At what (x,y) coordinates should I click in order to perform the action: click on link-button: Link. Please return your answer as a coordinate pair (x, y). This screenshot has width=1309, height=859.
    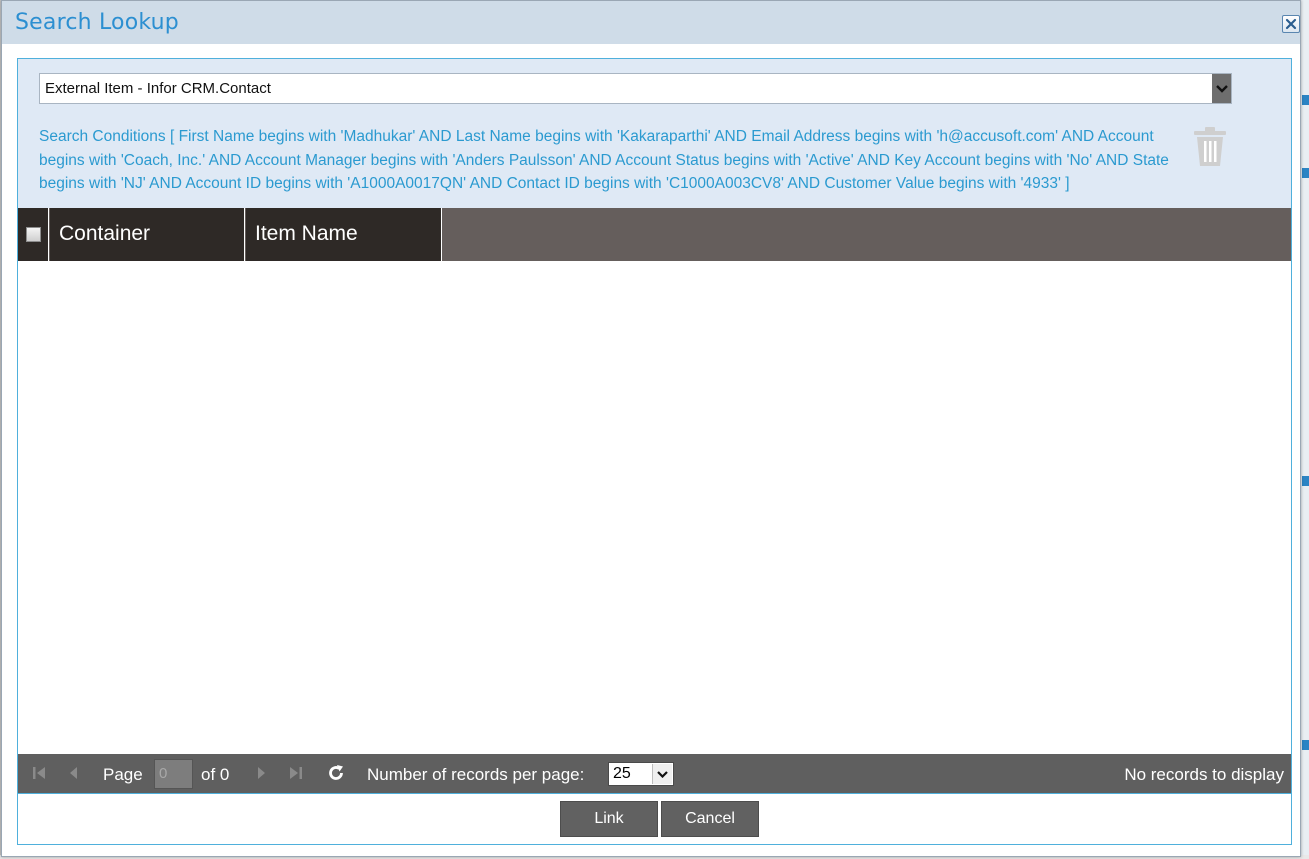
    Looking at the image, I should click on (609, 819).